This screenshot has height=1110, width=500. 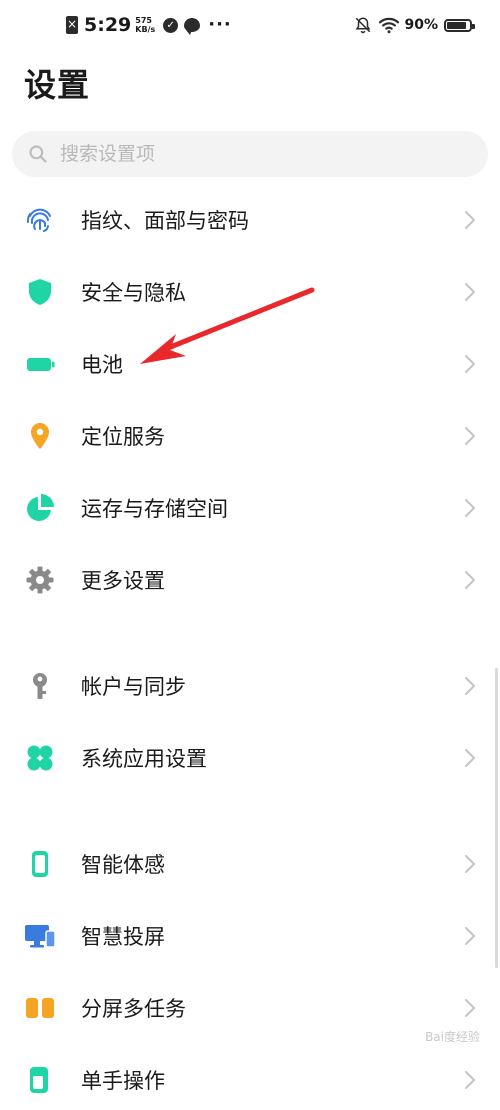 What do you see at coordinates (40, 686) in the screenshot?
I see `key-icon` at bounding box center [40, 686].